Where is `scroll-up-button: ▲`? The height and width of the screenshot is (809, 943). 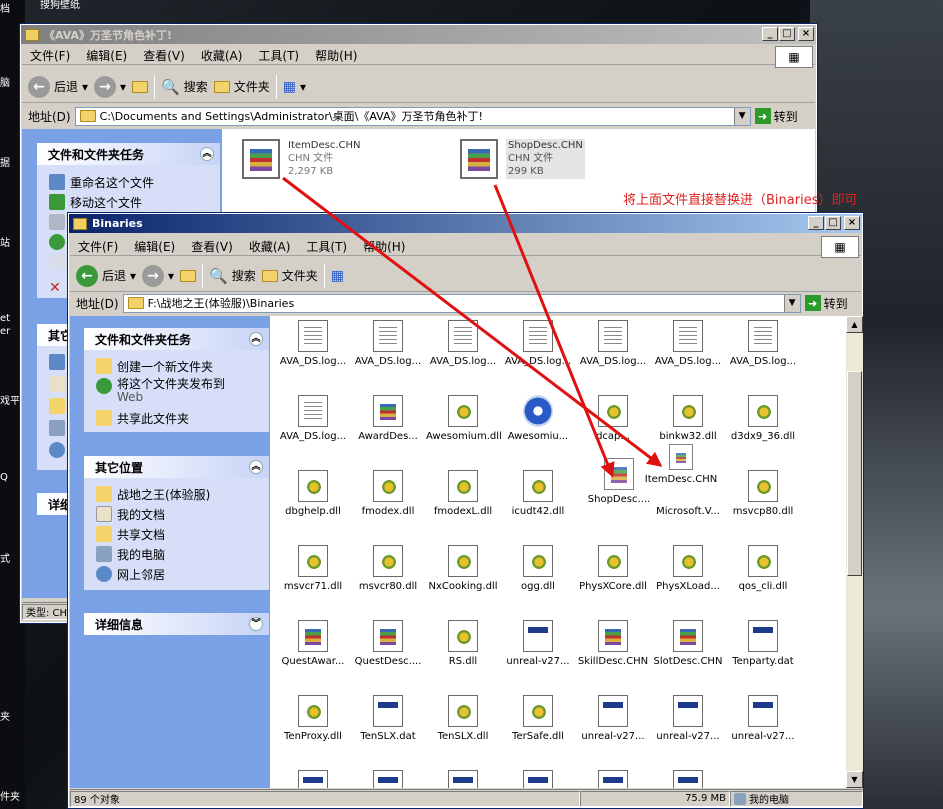
scroll-up-button: ▲ is located at coordinates (854, 324).